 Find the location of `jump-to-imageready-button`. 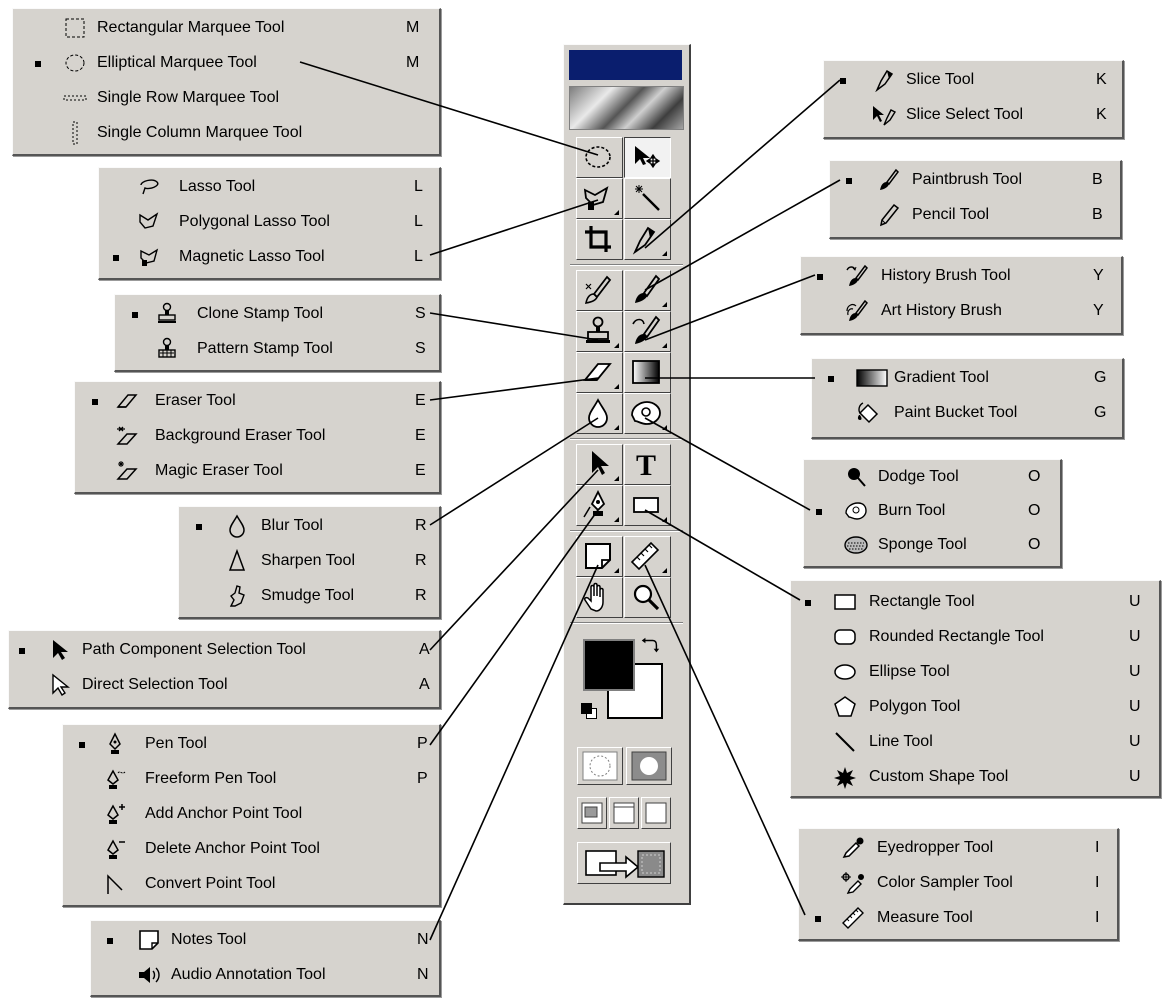

jump-to-imageready-button is located at coordinates (624, 863).